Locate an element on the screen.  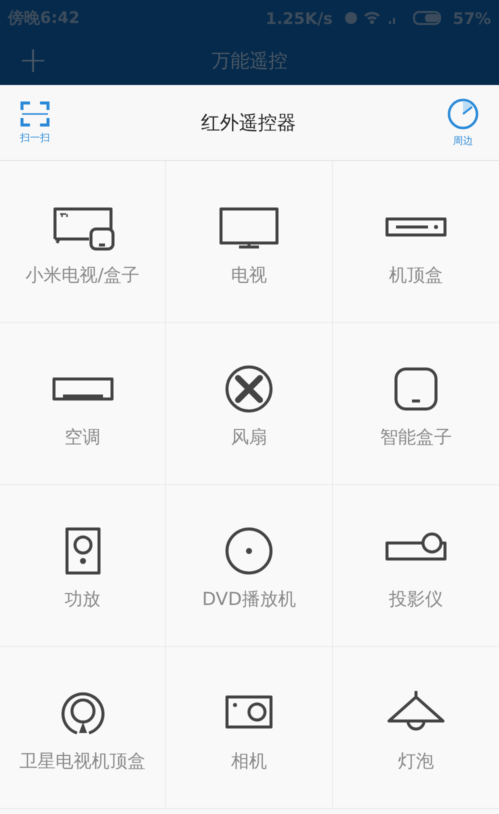
device-tile: 相机 is located at coordinates (249, 728).